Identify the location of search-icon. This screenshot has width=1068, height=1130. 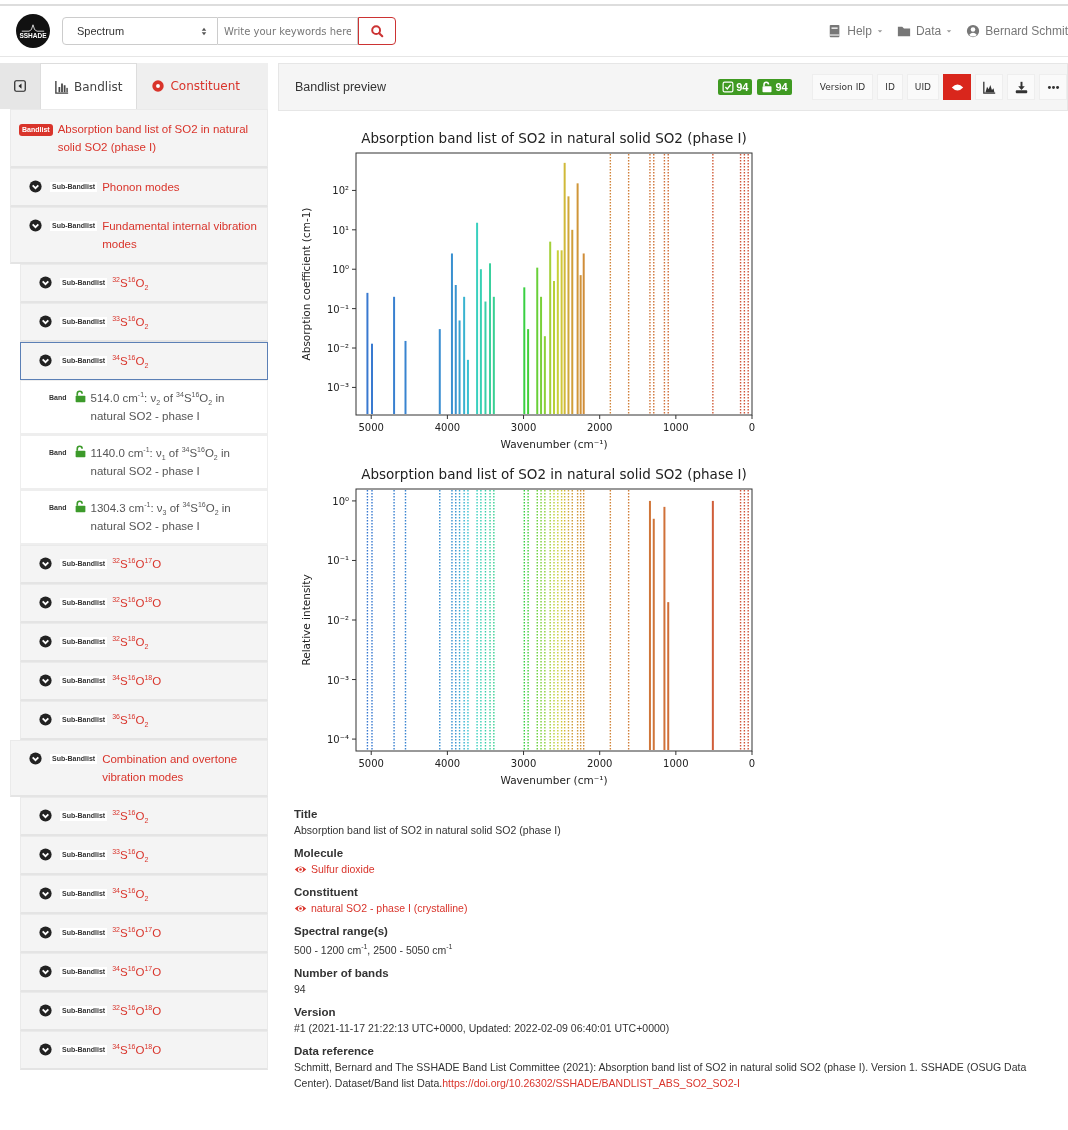
(377, 31).